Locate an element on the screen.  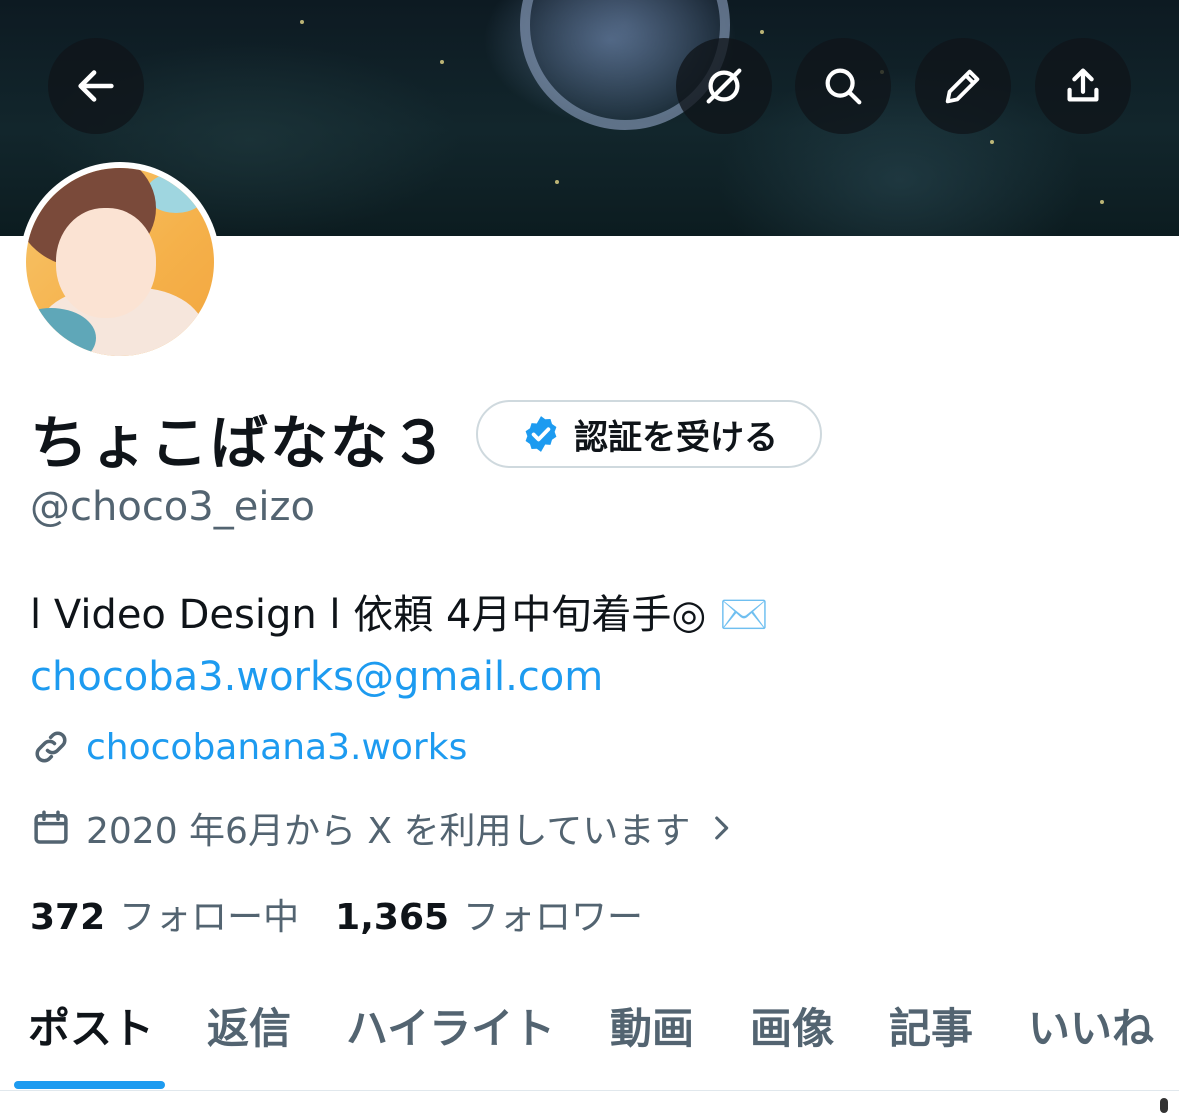
followers-count: 1,365 is located at coordinates (392, 917).